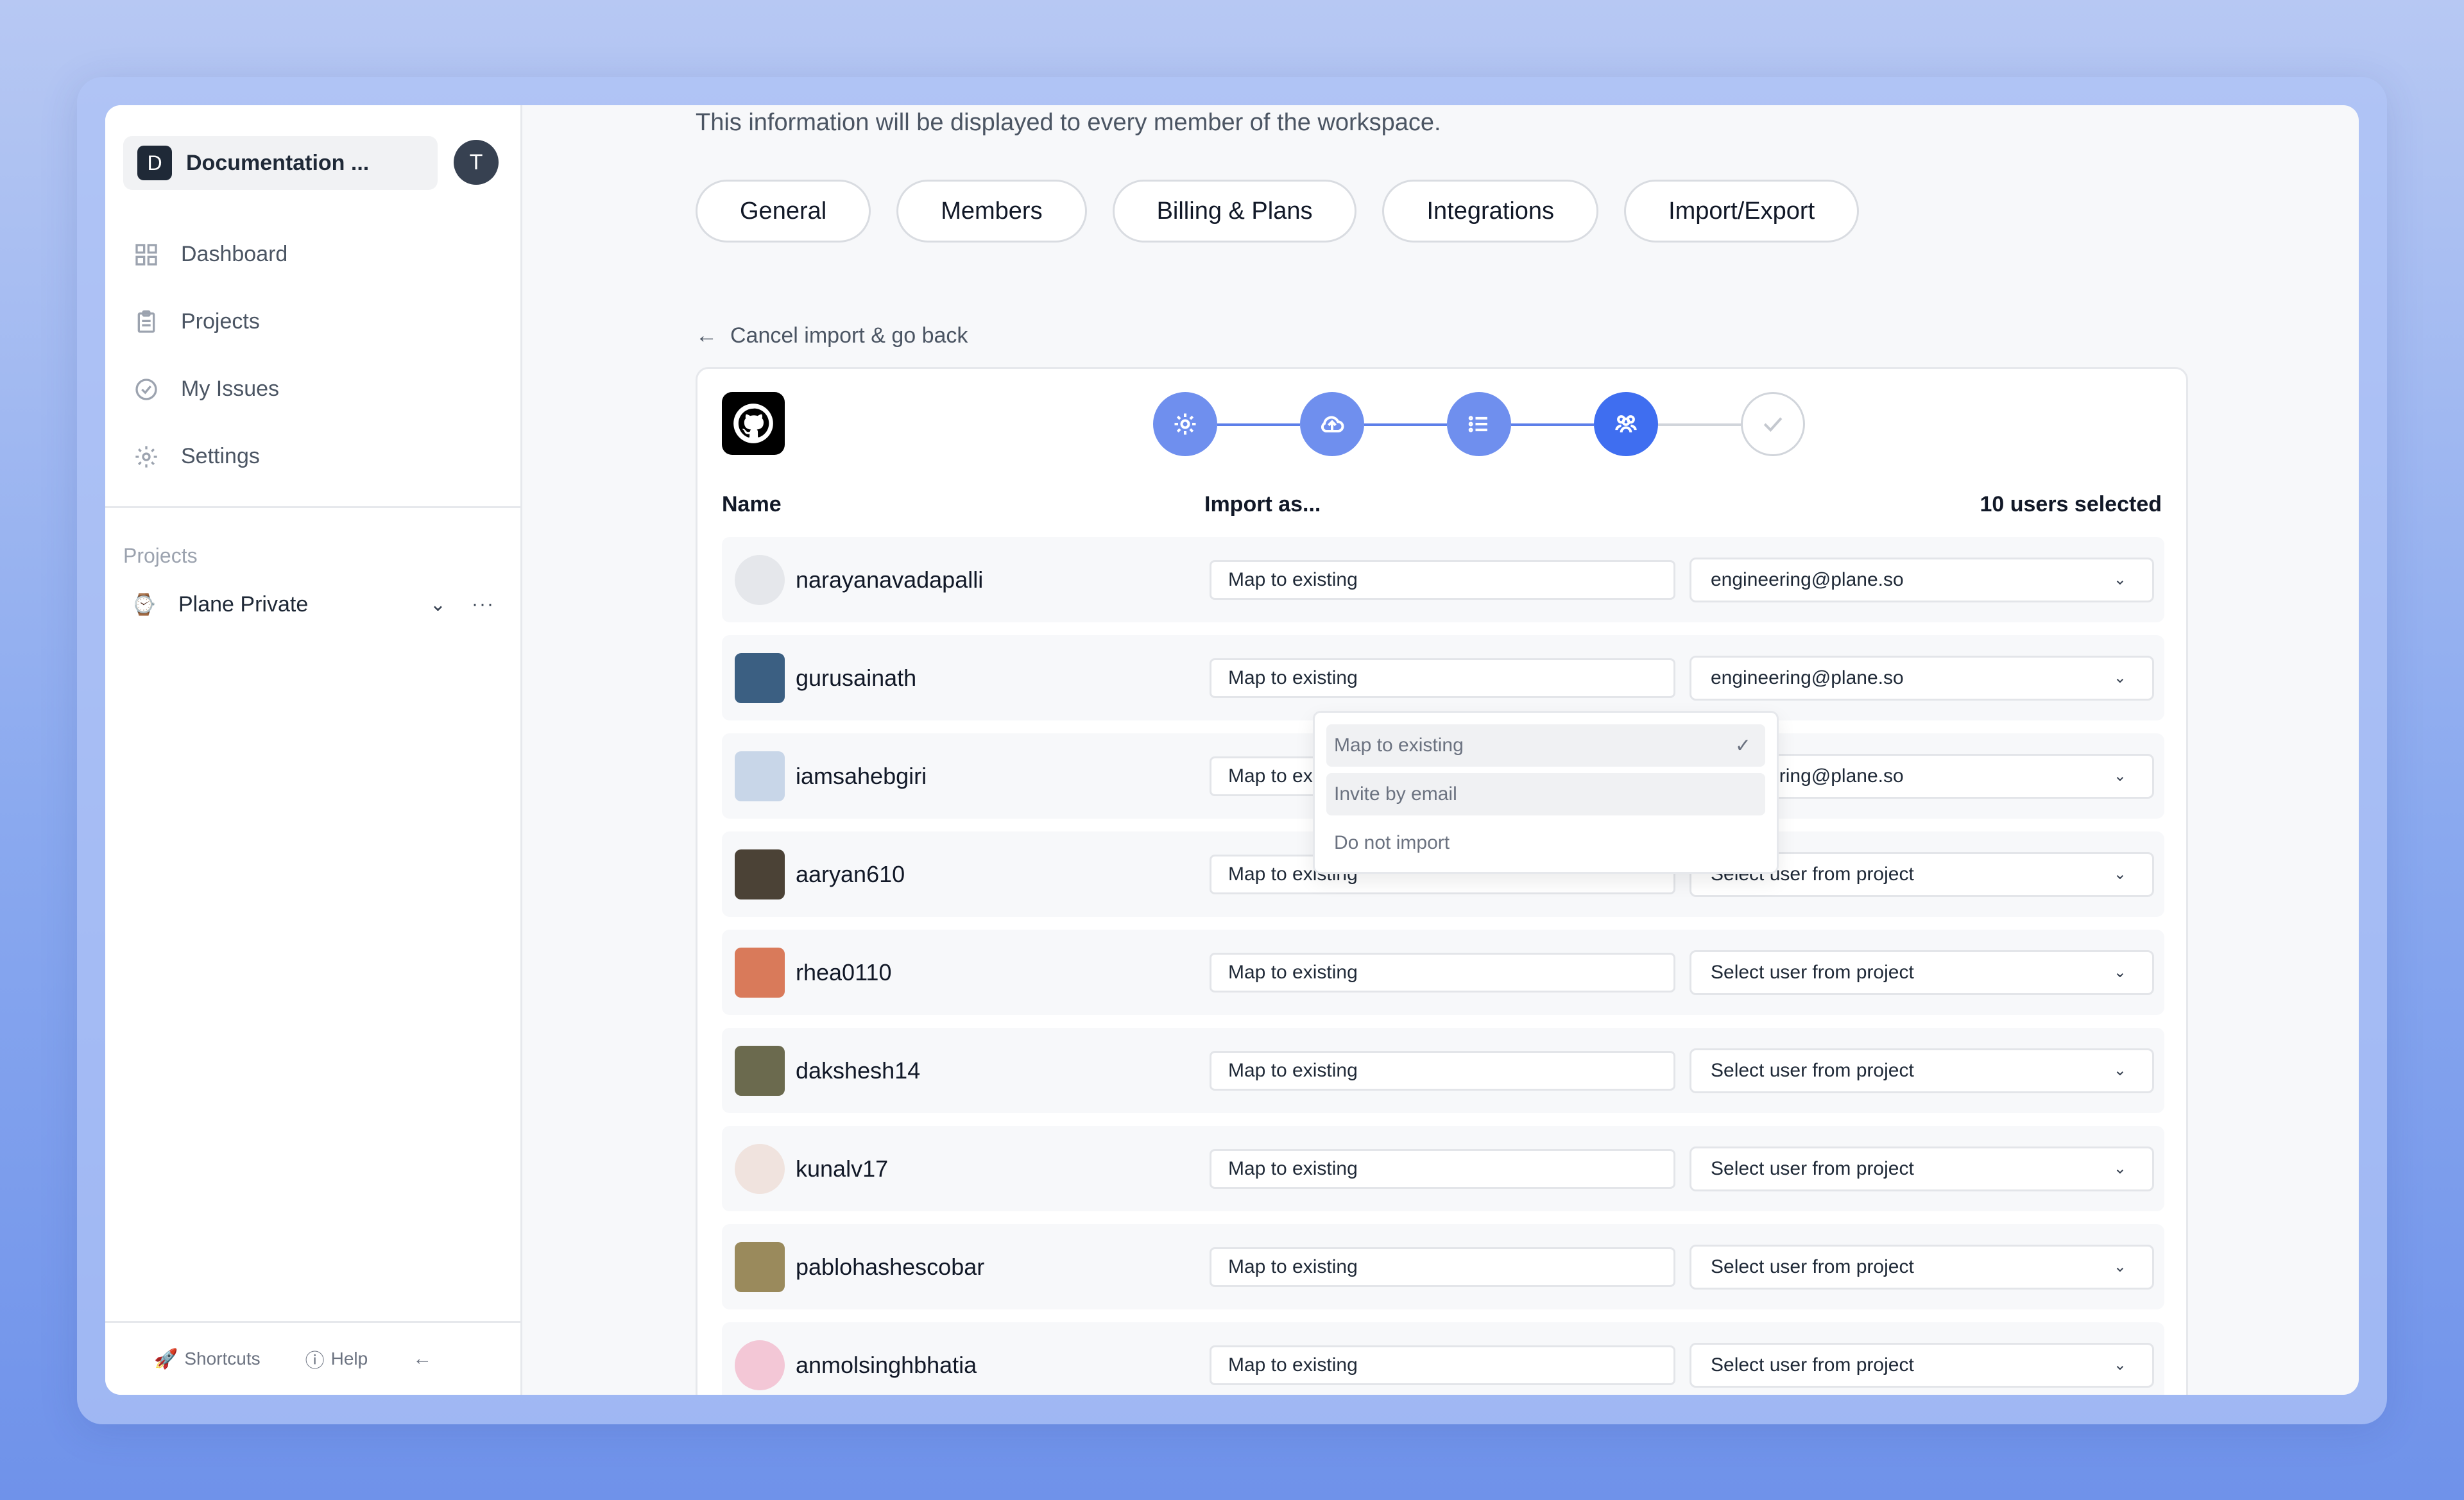 The height and width of the screenshot is (1500, 2464). What do you see at coordinates (315, 1361) in the screenshot?
I see `help-circle-icon: ⓘ` at bounding box center [315, 1361].